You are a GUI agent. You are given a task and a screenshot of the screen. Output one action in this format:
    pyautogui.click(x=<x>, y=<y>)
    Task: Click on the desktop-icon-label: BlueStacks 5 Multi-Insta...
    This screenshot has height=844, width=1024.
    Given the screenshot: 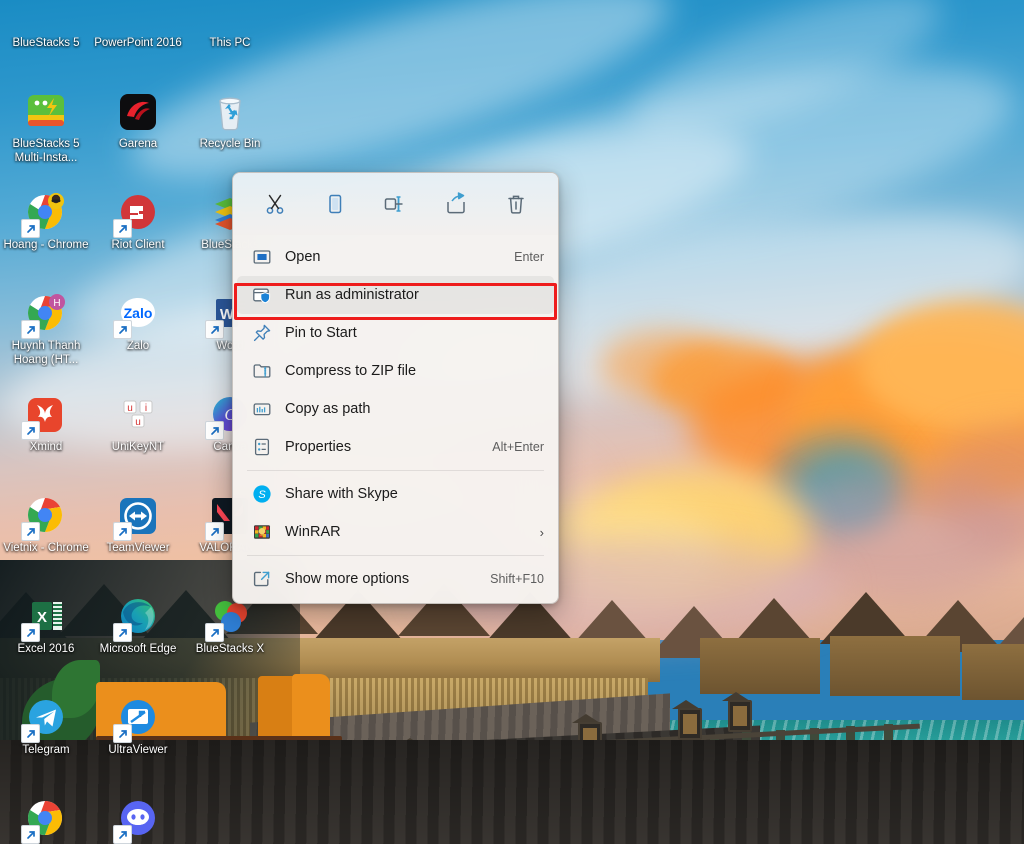 What is the action you would take?
    pyautogui.click(x=46, y=151)
    